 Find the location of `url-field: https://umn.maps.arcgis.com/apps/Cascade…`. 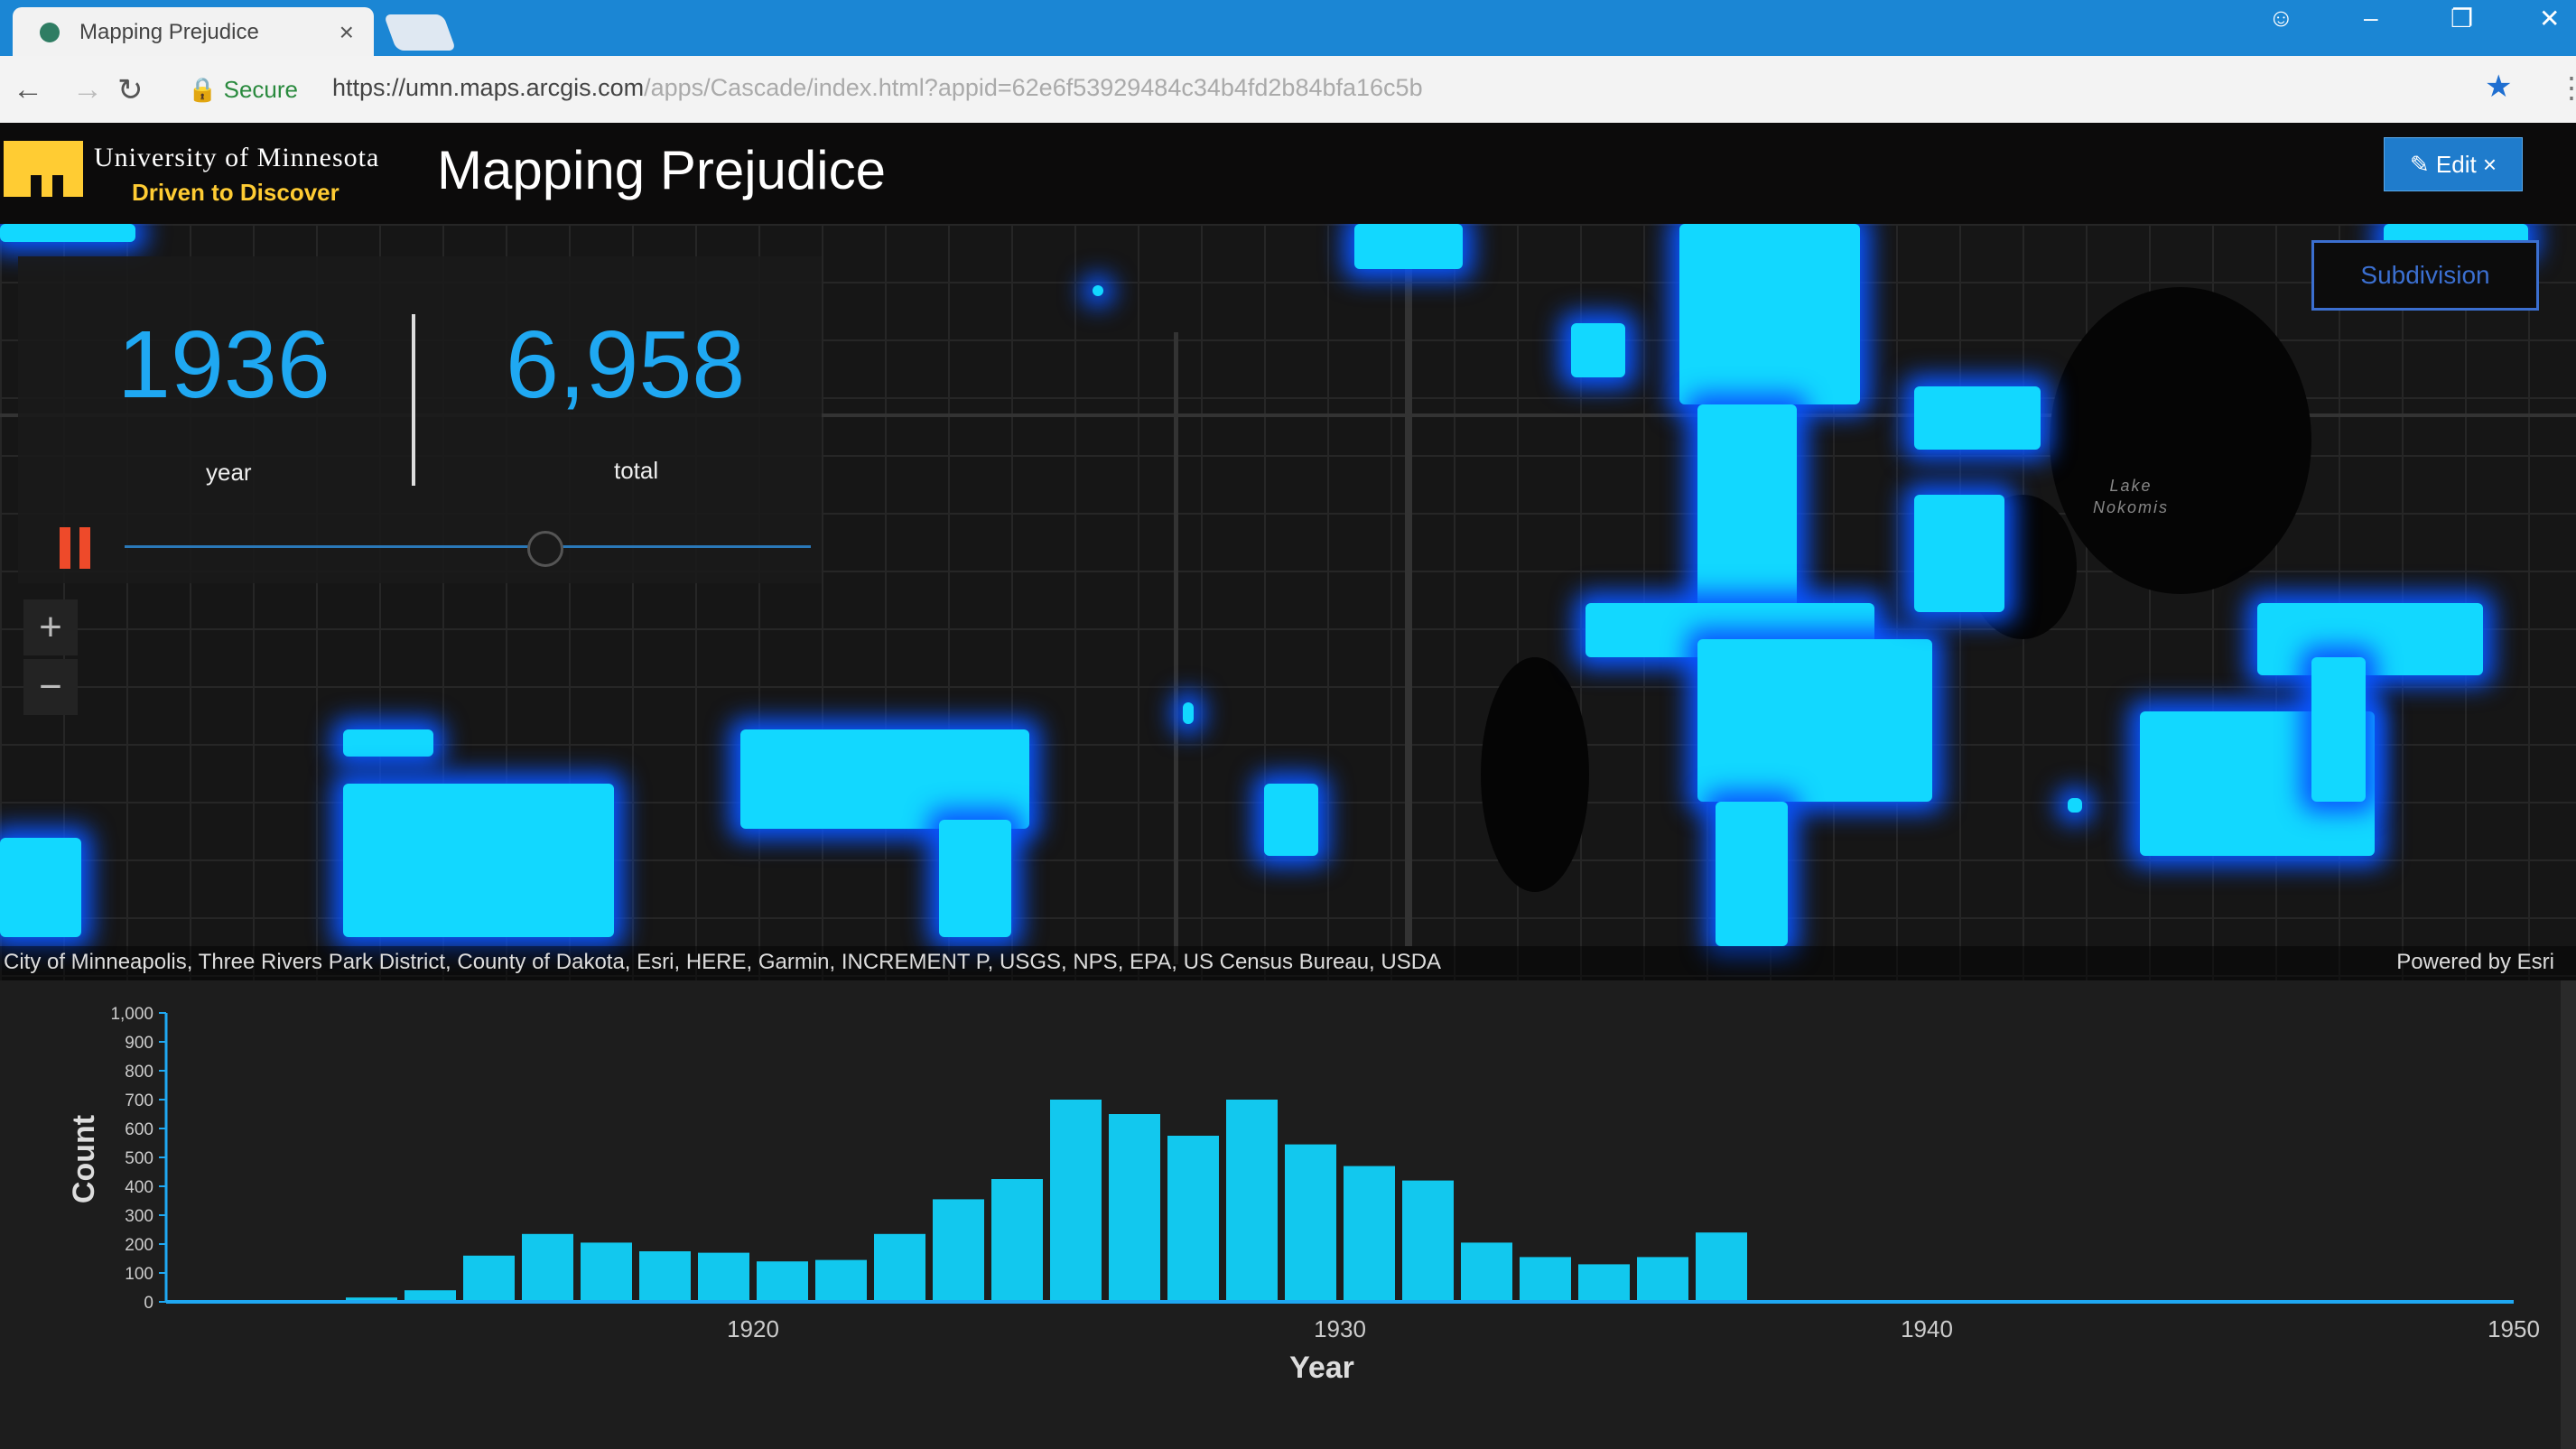

url-field: https://umn.maps.arcgis.com/apps/Cascade… is located at coordinates (877, 88).